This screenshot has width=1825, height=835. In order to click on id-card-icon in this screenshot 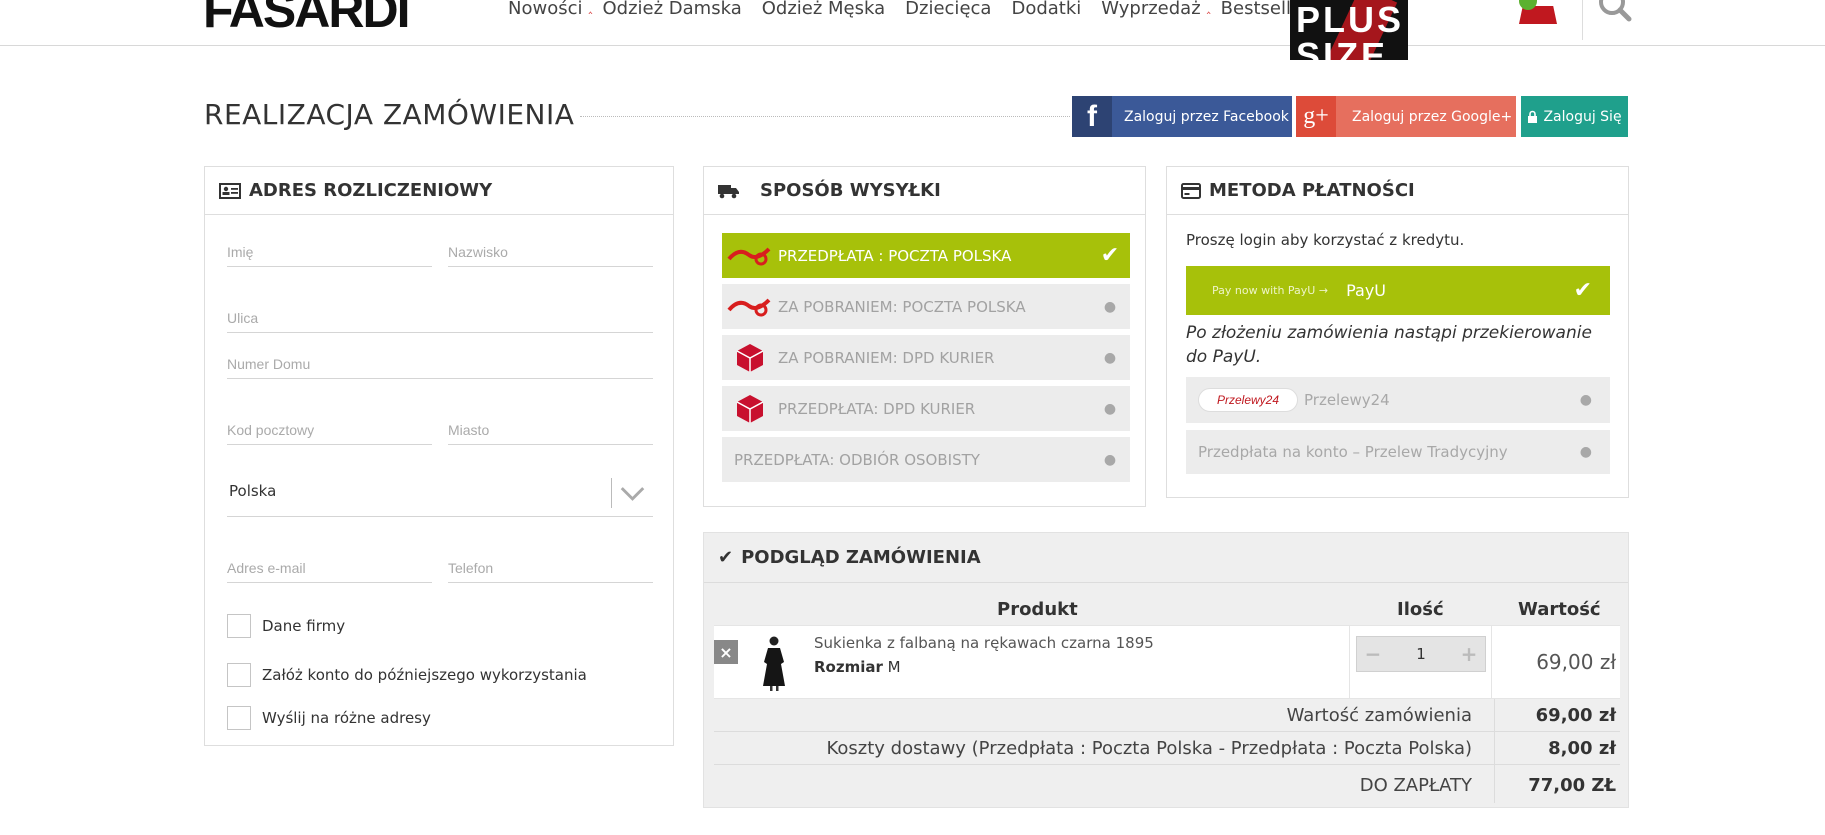, I will do `click(230, 190)`.